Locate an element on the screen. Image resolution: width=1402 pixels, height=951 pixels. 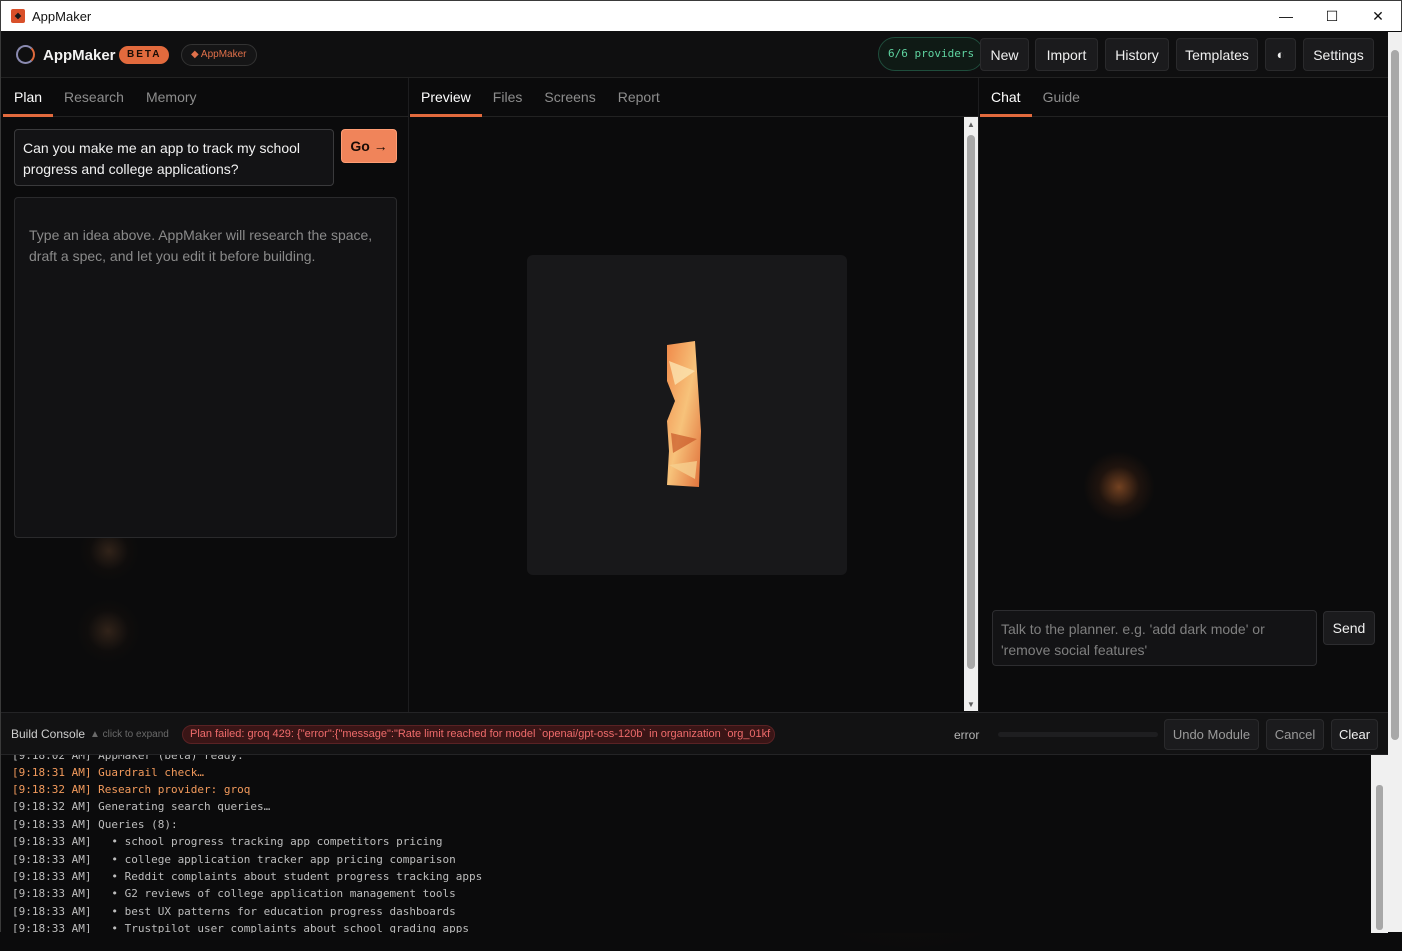
maximize-icon: ☐ is located at coordinates (1332, 16).